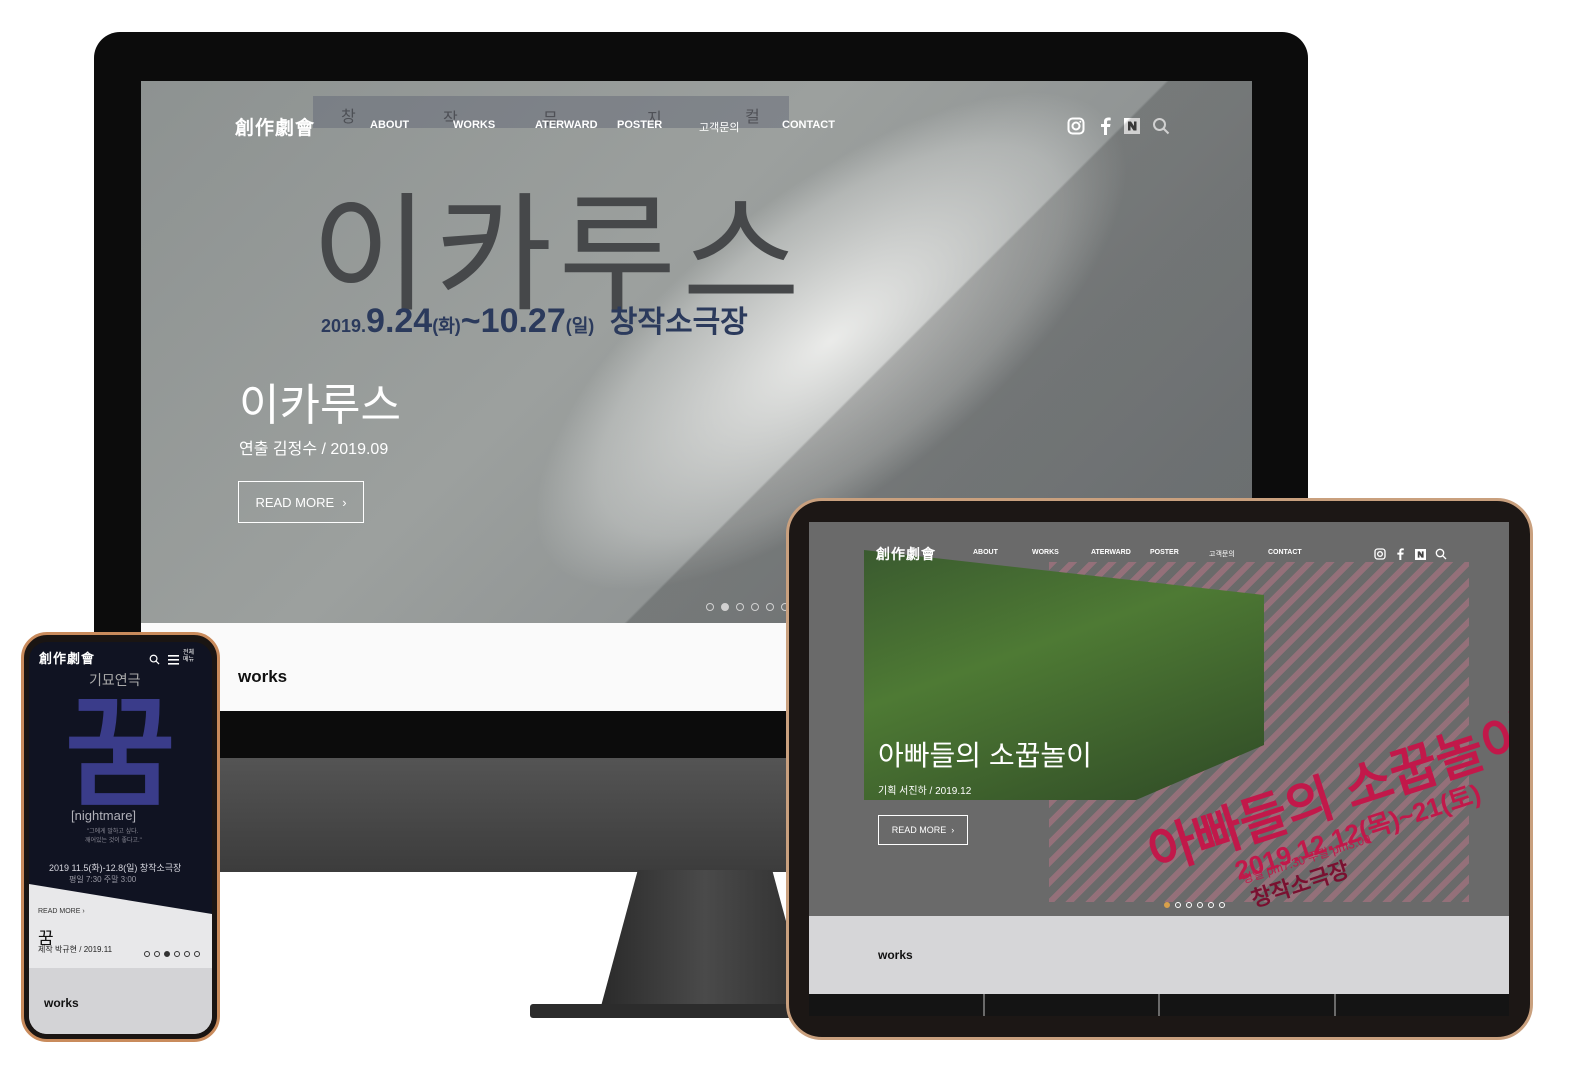 This screenshot has width=1579, height=1068. Describe the element at coordinates (985, 552) in the screenshot. I see `tablet-nav-about: ABOUT` at that location.